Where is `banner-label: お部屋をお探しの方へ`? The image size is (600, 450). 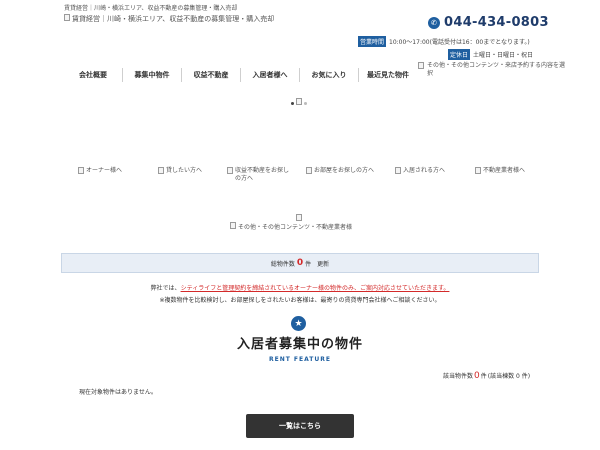
banner-label: お部屋をお探しの方へ is located at coordinates (343, 170).